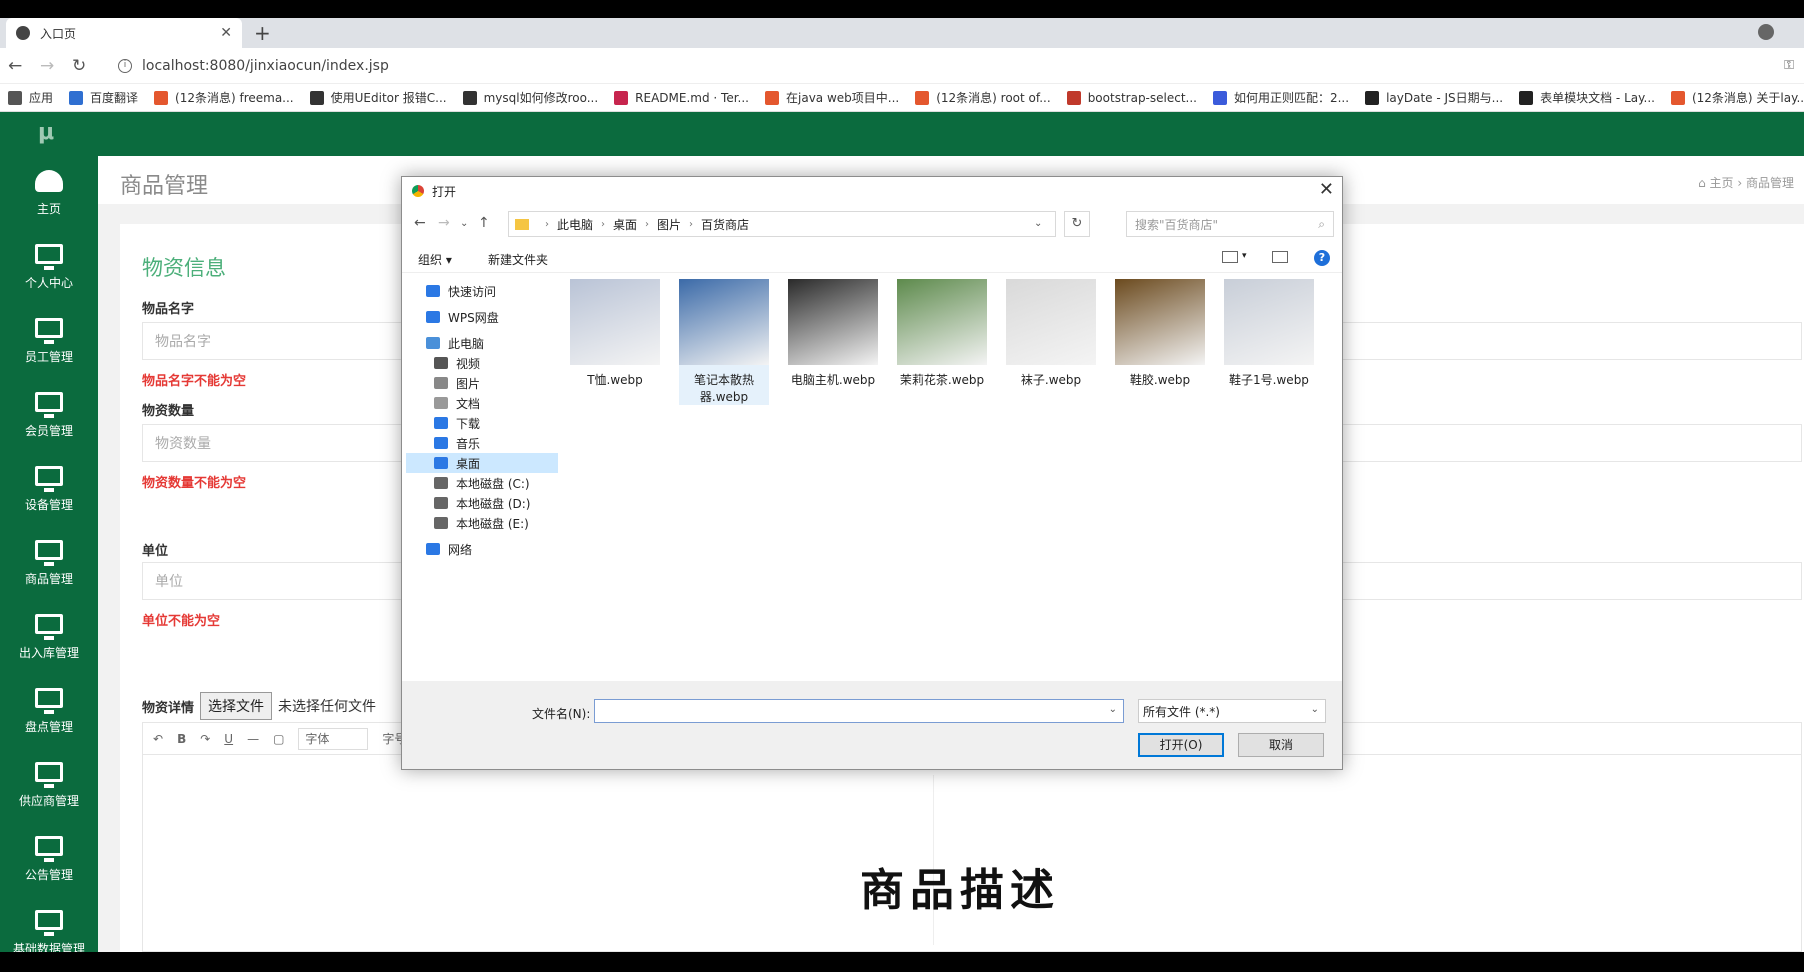 This screenshot has height=972, width=1804. Describe the element at coordinates (481, 523) in the screenshot. I see `tree-item: 本地磁盘 (E:)` at that location.